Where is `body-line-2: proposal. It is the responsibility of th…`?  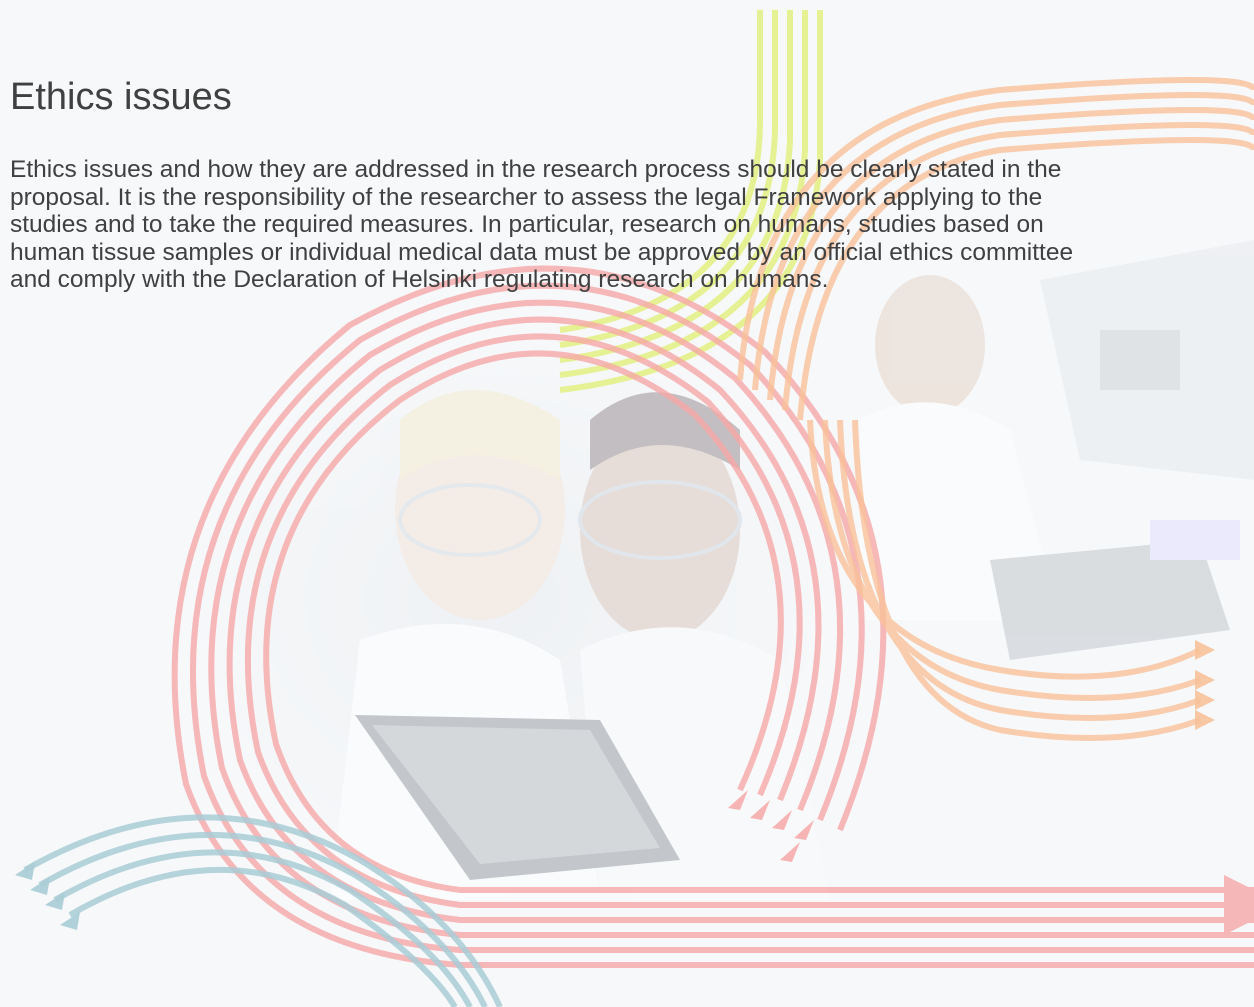 body-line-2: proposal. It is the responsibility of th… is located at coordinates (526, 197).